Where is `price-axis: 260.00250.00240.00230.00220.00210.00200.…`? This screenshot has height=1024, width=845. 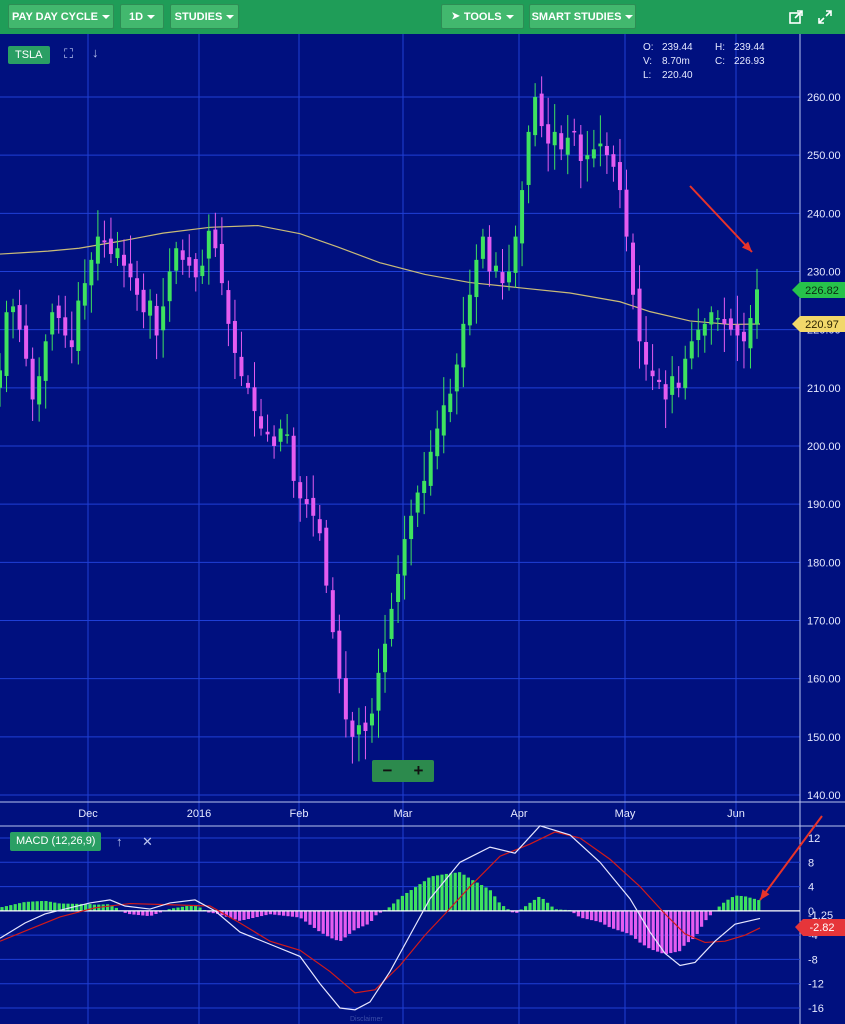 price-axis: 260.00250.00240.00230.00220.00210.00200.… is located at coordinates (824, 447).